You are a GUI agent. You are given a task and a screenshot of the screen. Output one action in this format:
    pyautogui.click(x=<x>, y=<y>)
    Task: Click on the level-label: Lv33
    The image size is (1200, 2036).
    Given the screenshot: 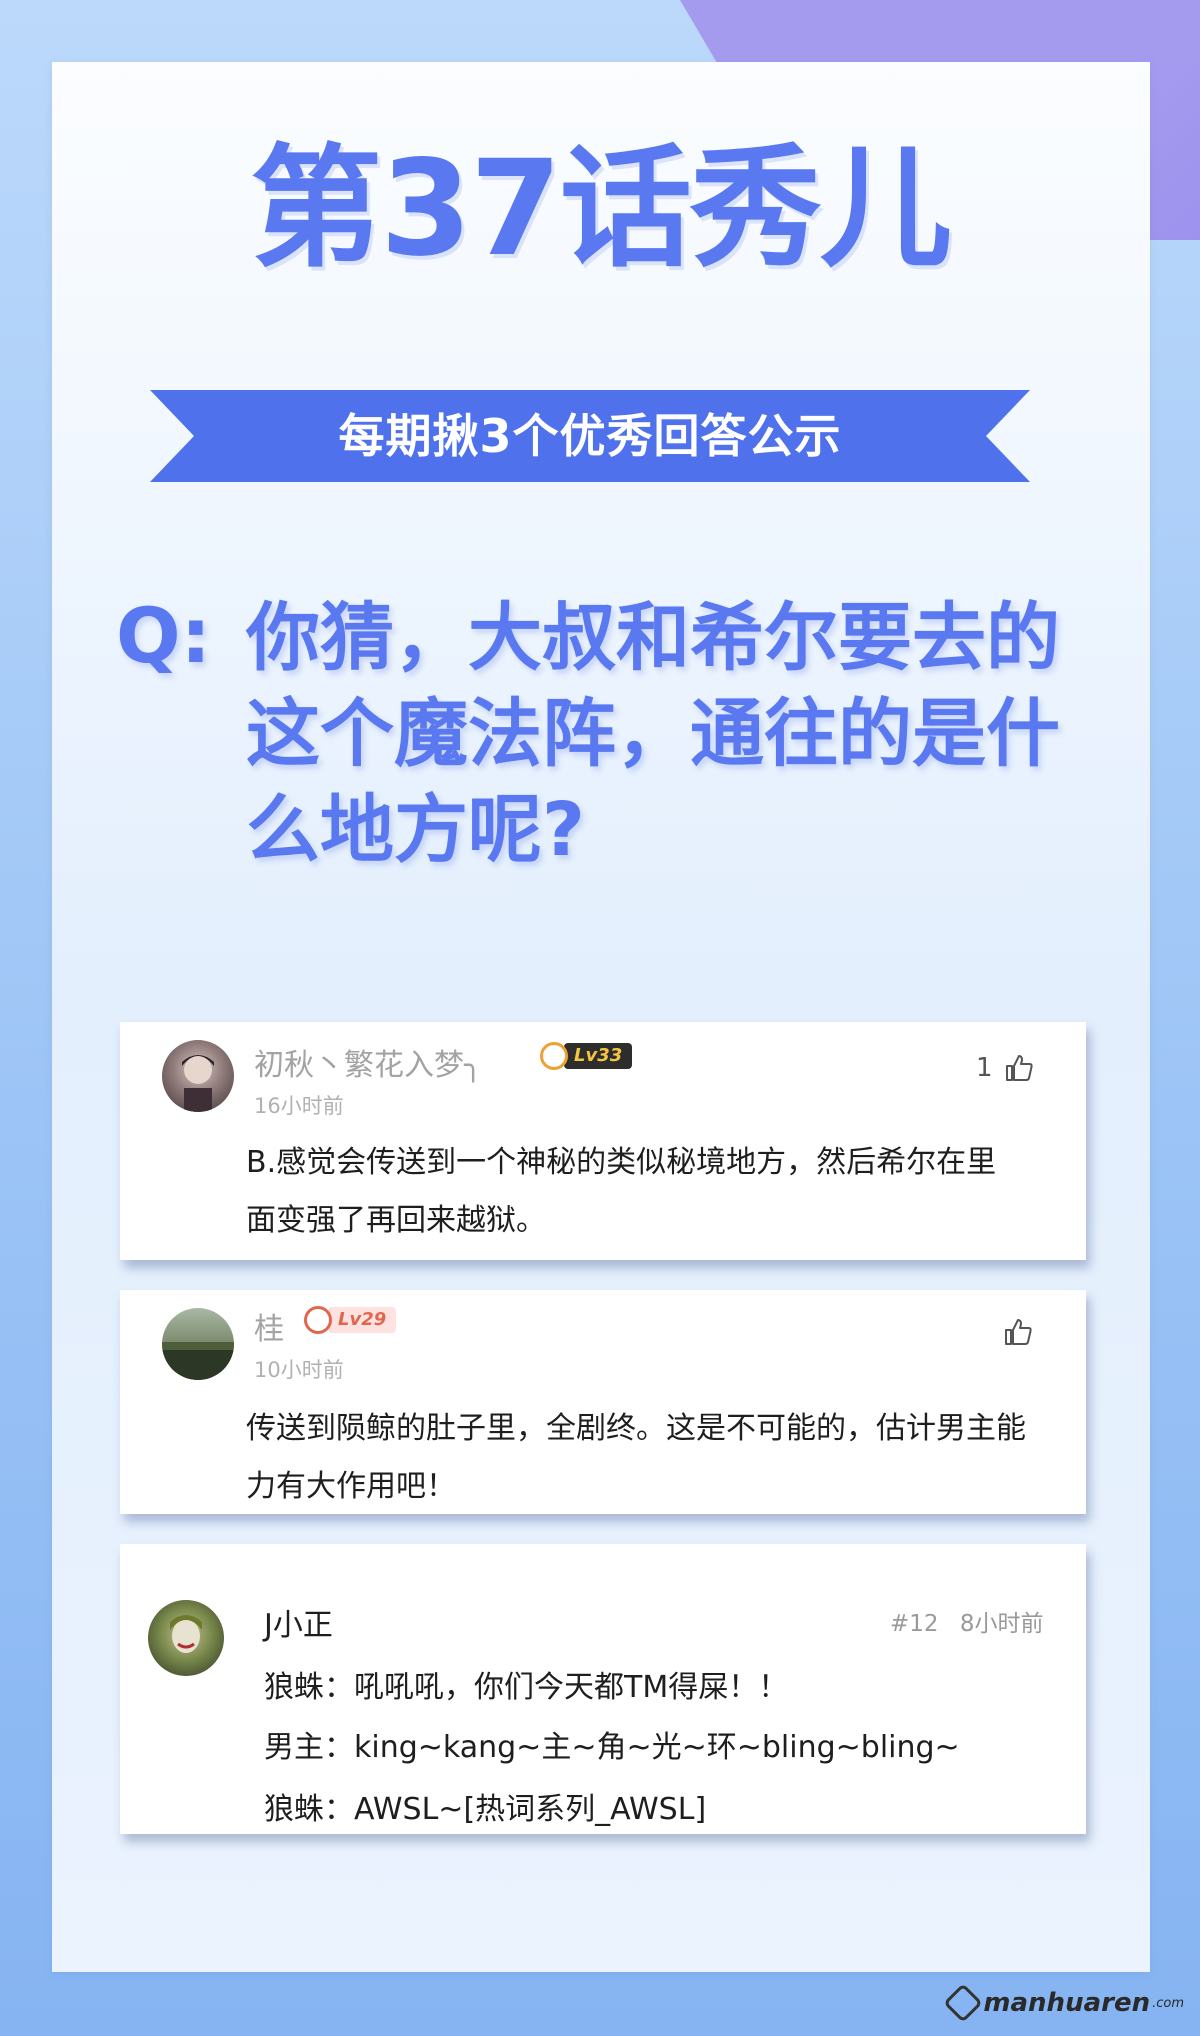 What is the action you would take?
    pyautogui.click(x=598, y=1056)
    